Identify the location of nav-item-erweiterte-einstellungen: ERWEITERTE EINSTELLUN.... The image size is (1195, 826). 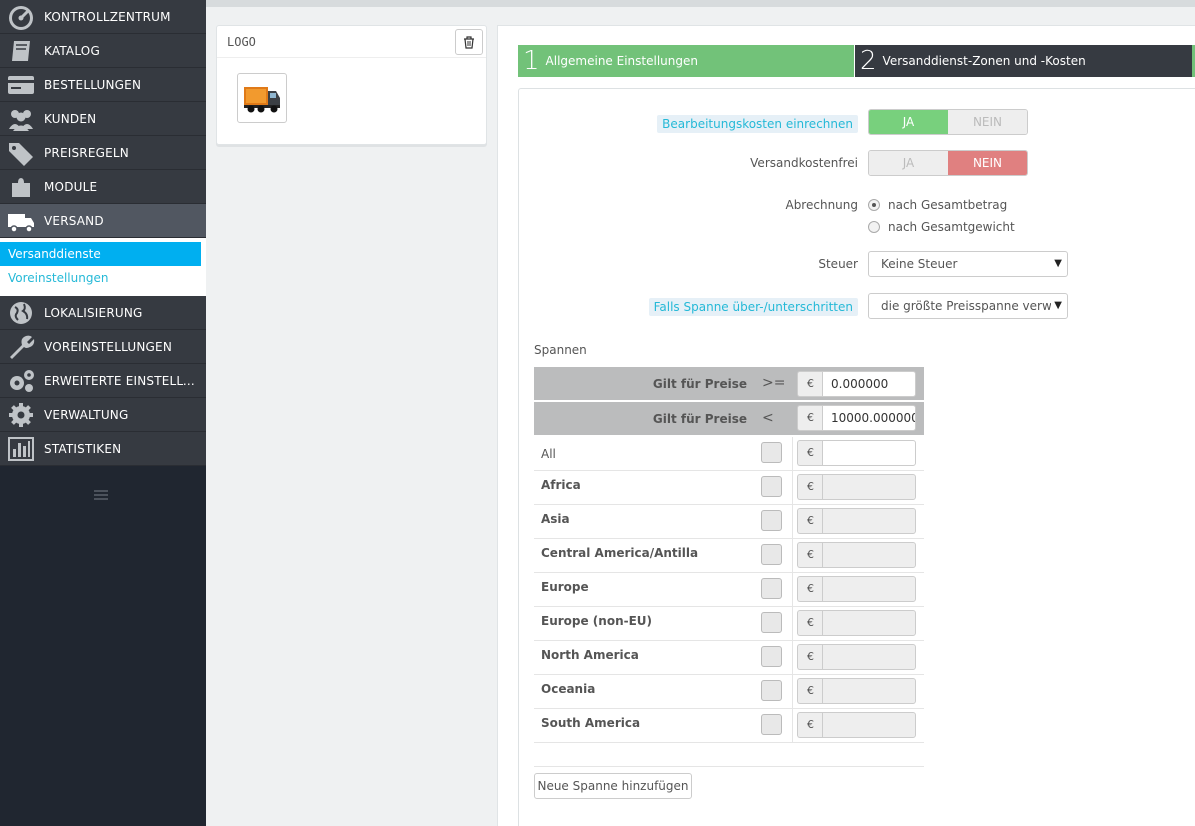
(103, 381).